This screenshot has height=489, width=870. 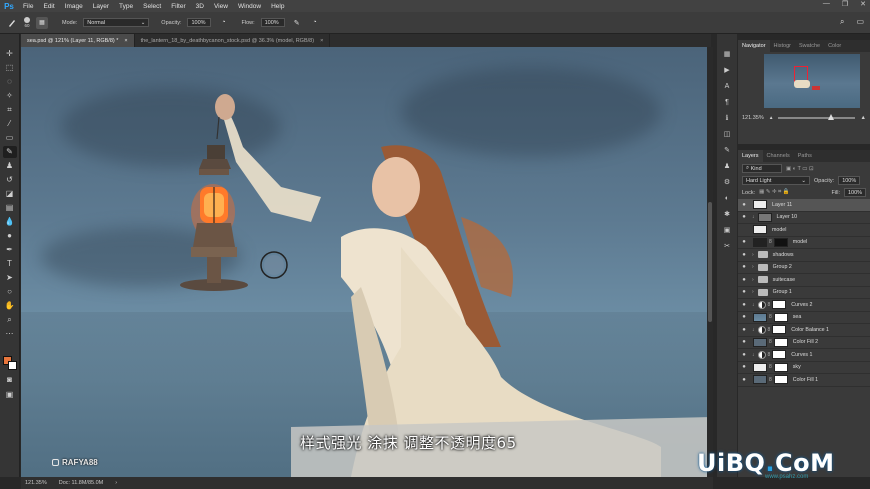 I want to click on menu-help: Help, so click(x=277, y=6).